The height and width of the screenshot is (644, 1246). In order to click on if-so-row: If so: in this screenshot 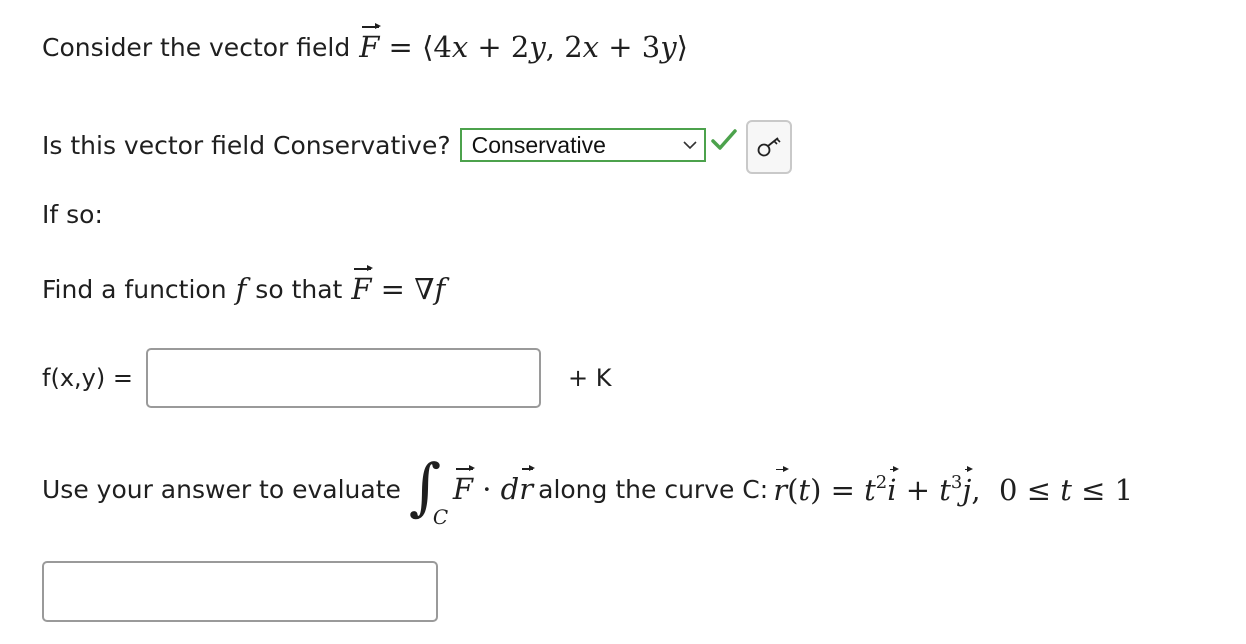, I will do `click(72, 214)`.